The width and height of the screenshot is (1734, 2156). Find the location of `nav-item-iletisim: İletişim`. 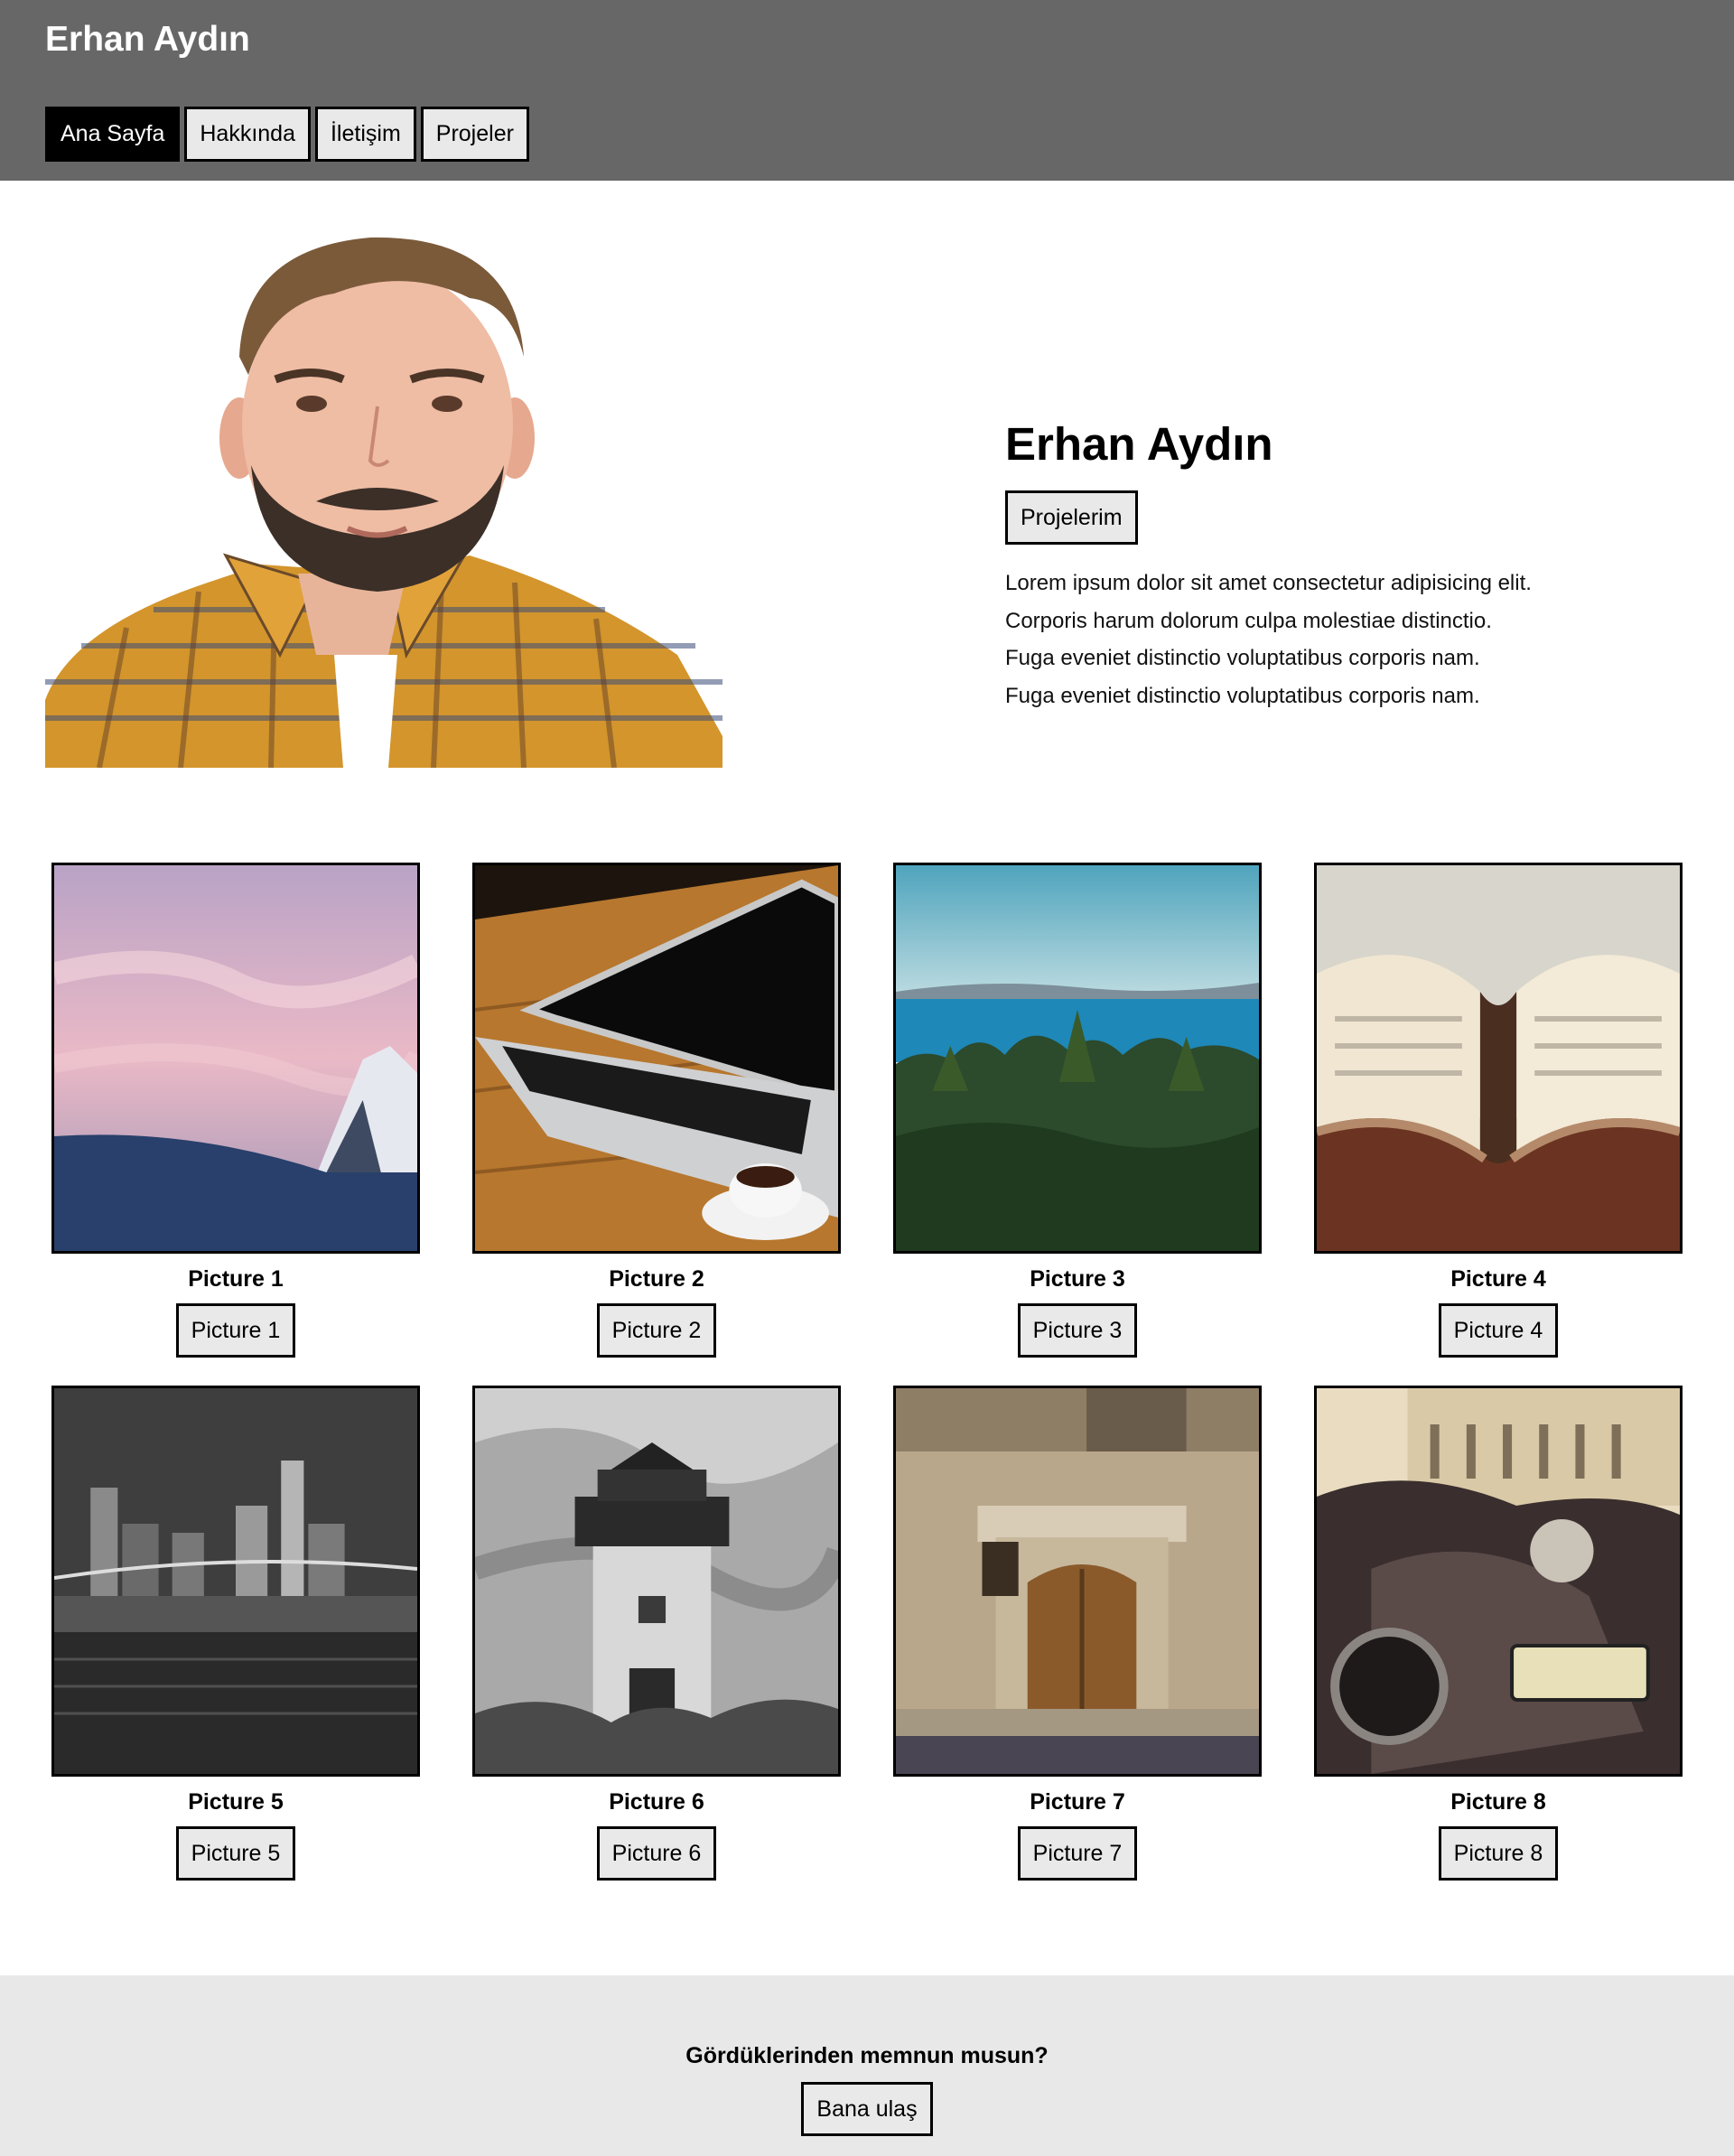

nav-item-iletisim: İletişim is located at coordinates (365, 135).